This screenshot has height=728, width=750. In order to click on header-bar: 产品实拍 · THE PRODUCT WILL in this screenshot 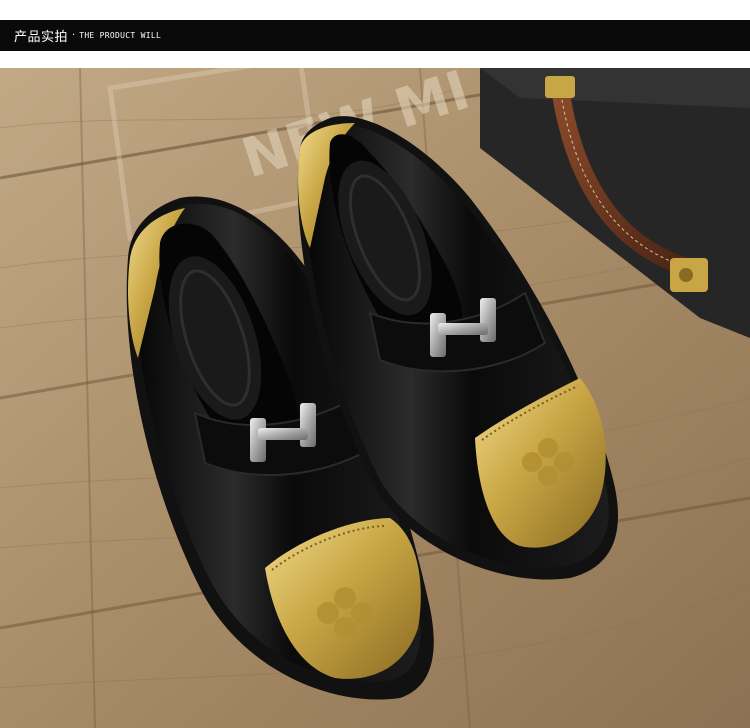, I will do `click(375, 35)`.